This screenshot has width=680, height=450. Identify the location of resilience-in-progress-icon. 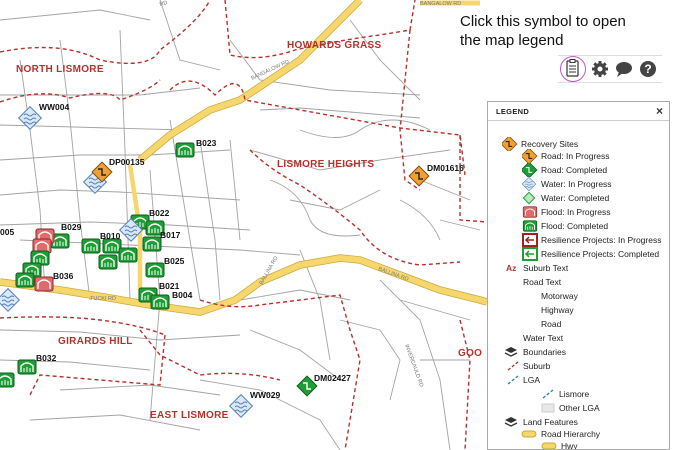
(530, 240).